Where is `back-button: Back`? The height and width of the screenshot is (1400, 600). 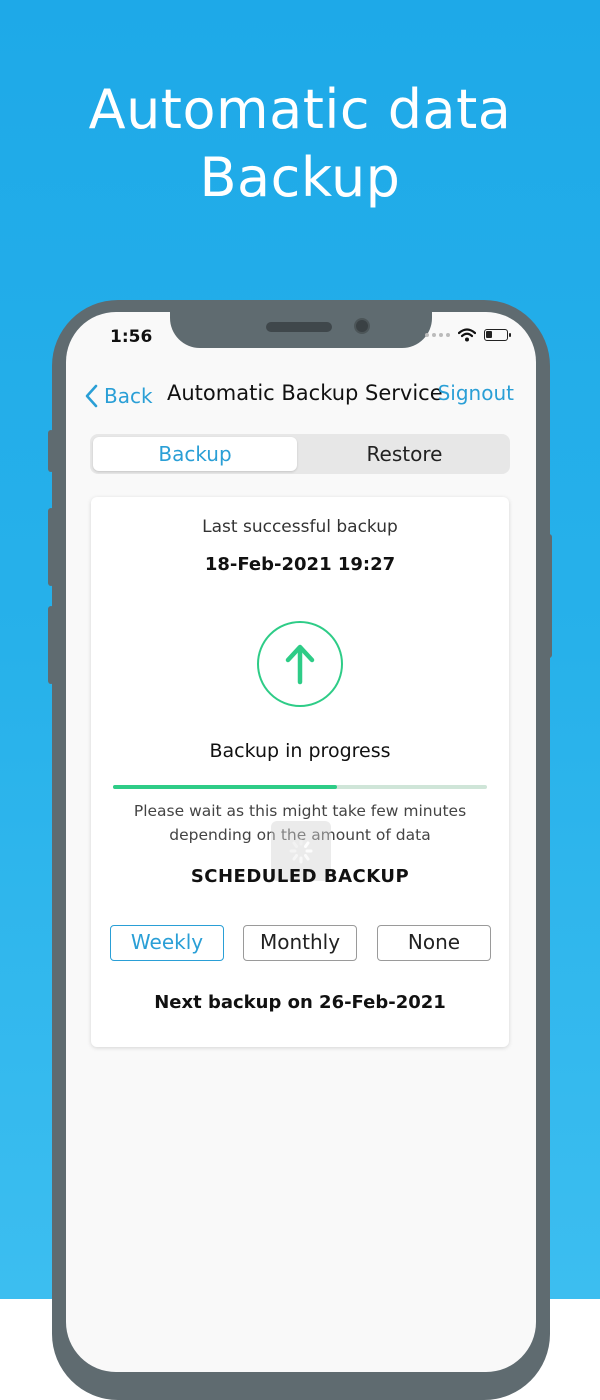 back-button: Back is located at coordinates (118, 396).